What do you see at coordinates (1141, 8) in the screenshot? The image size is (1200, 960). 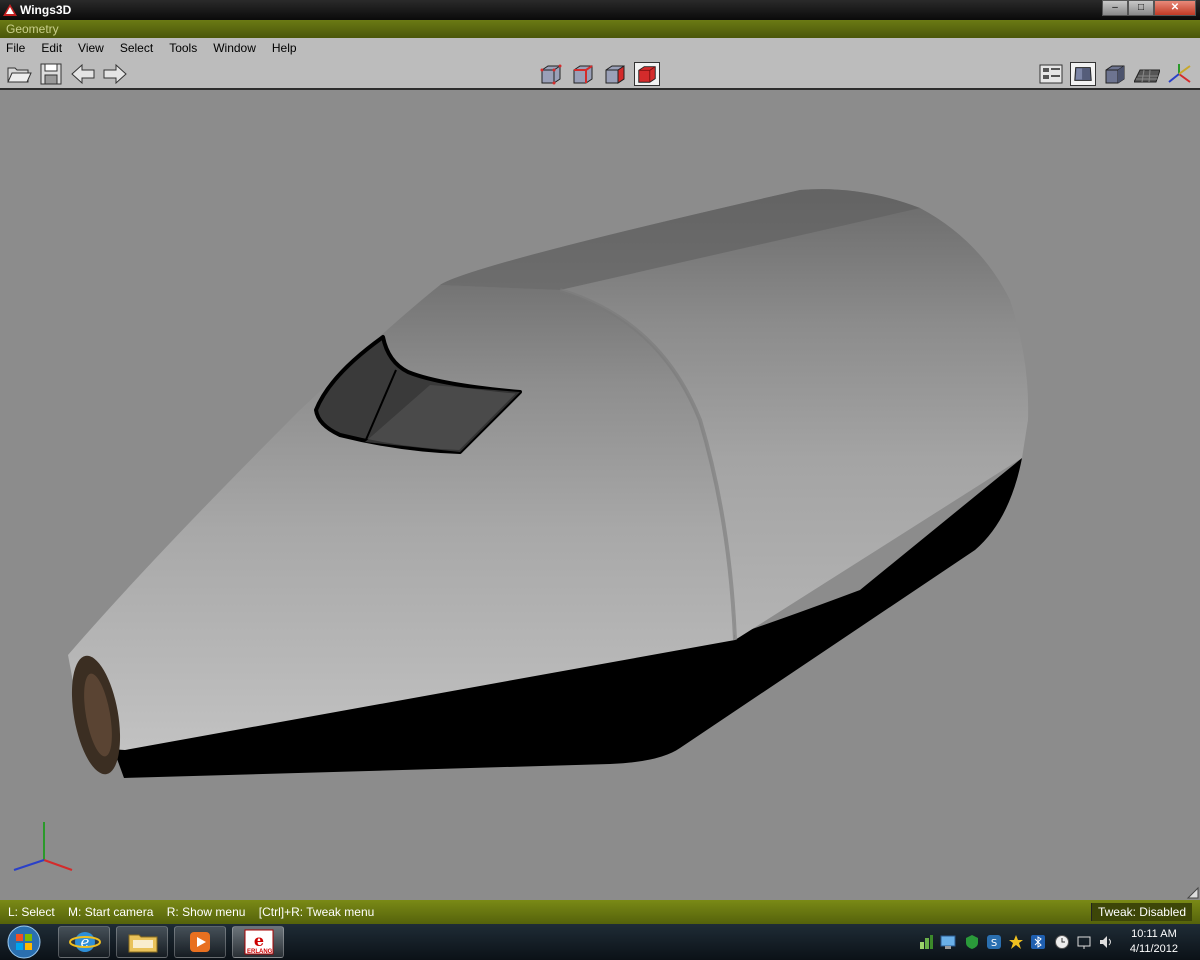 I see `maximize-button: □` at bounding box center [1141, 8].